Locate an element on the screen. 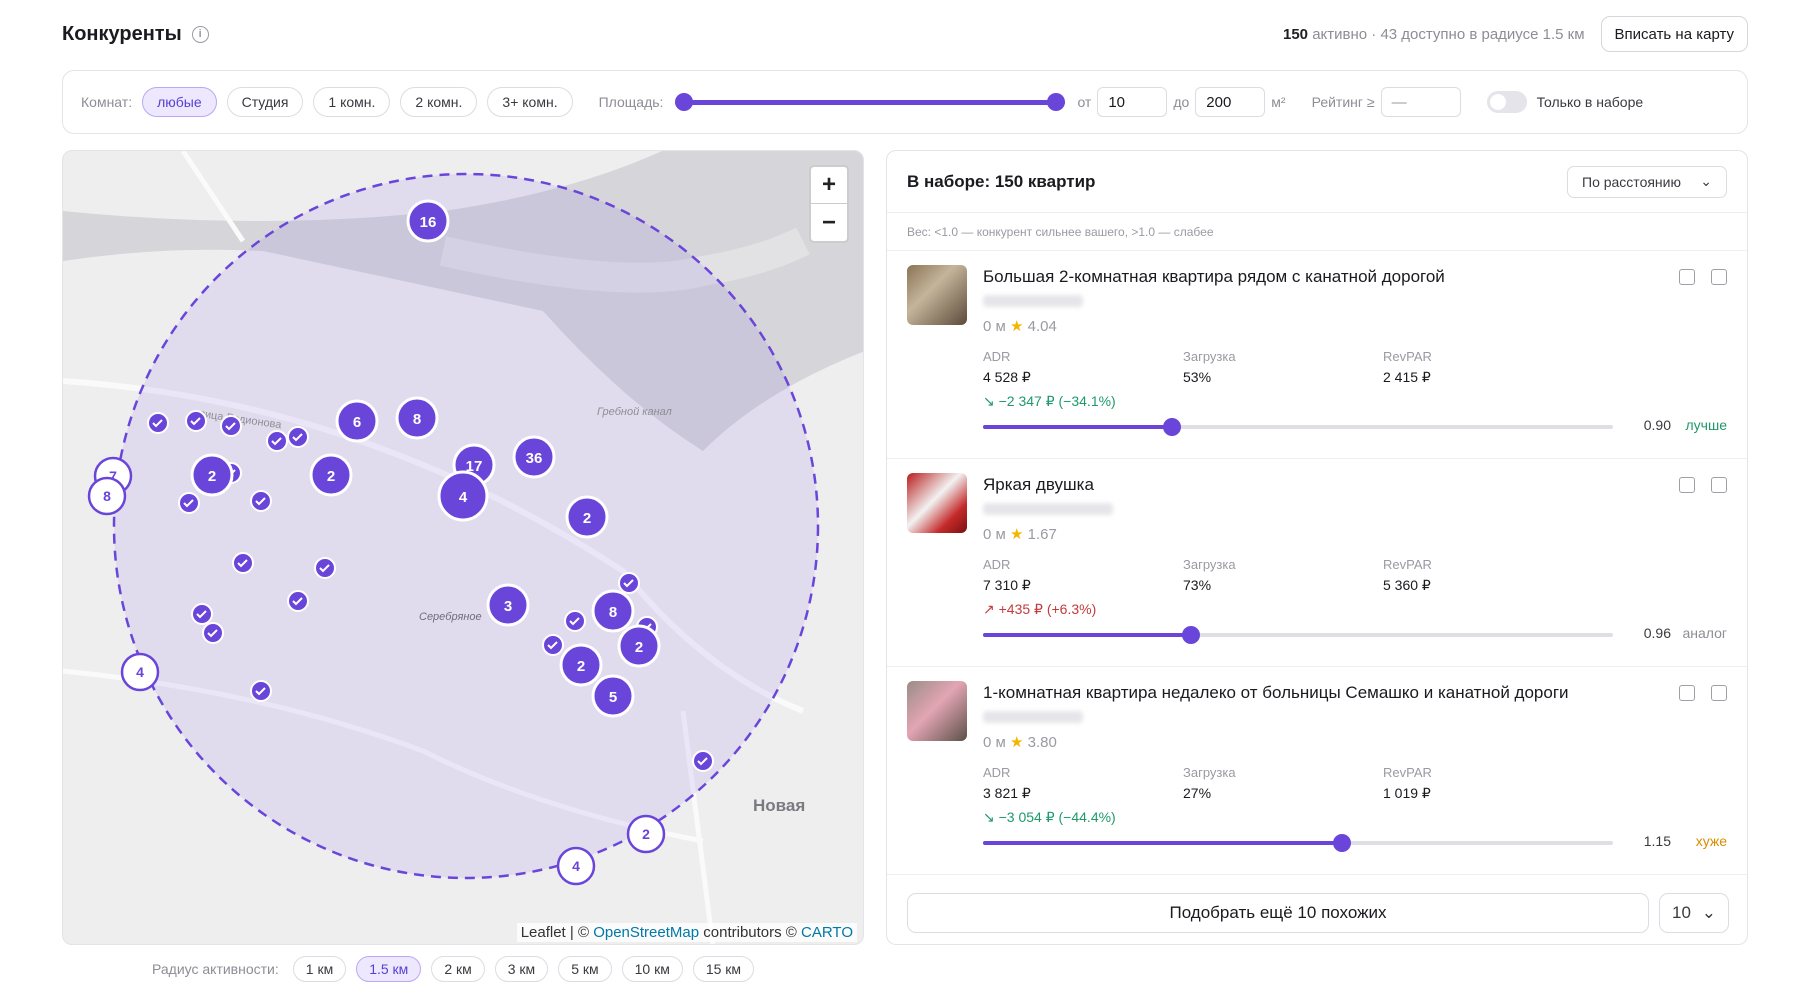  cluster-16: 16 is located at coordinates (428, 221).